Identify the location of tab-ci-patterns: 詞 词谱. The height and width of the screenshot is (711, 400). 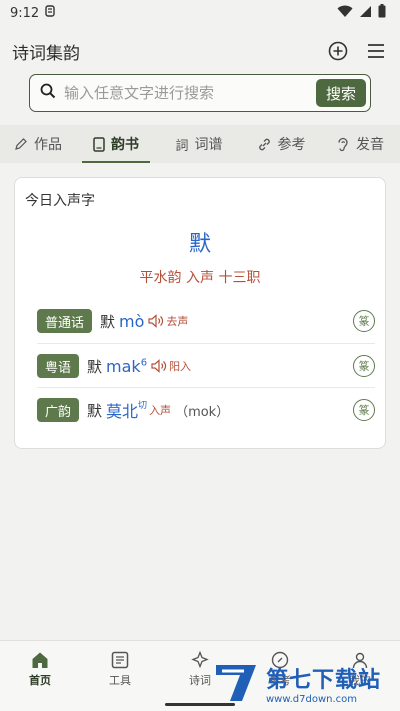
(199, 144).